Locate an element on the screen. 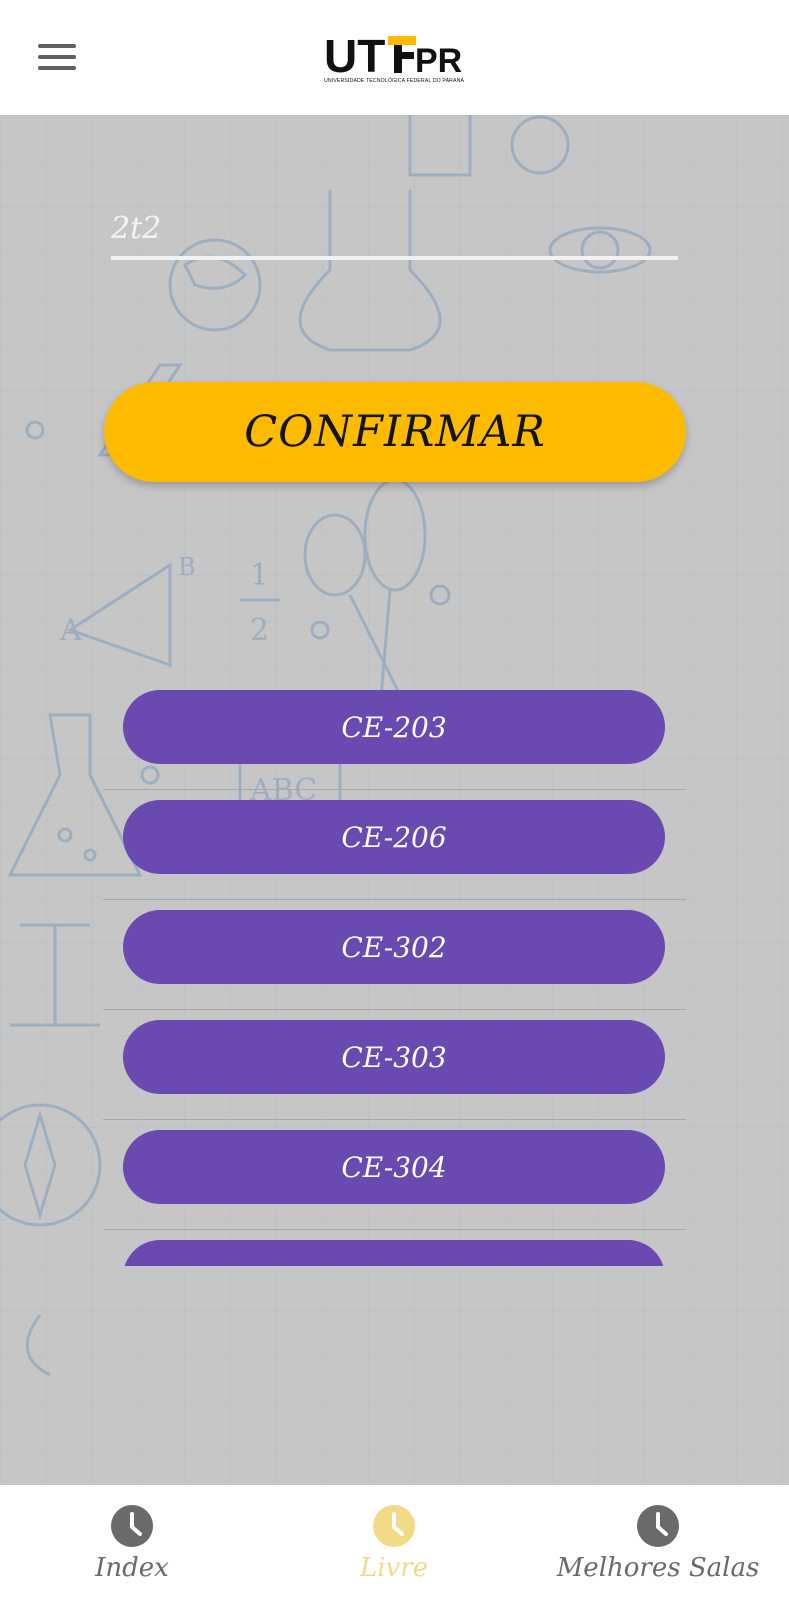 The height and width of the screenshot is (1600, 789). room-button-ce-305: CE-305 is located at coordinates (394, 1253).